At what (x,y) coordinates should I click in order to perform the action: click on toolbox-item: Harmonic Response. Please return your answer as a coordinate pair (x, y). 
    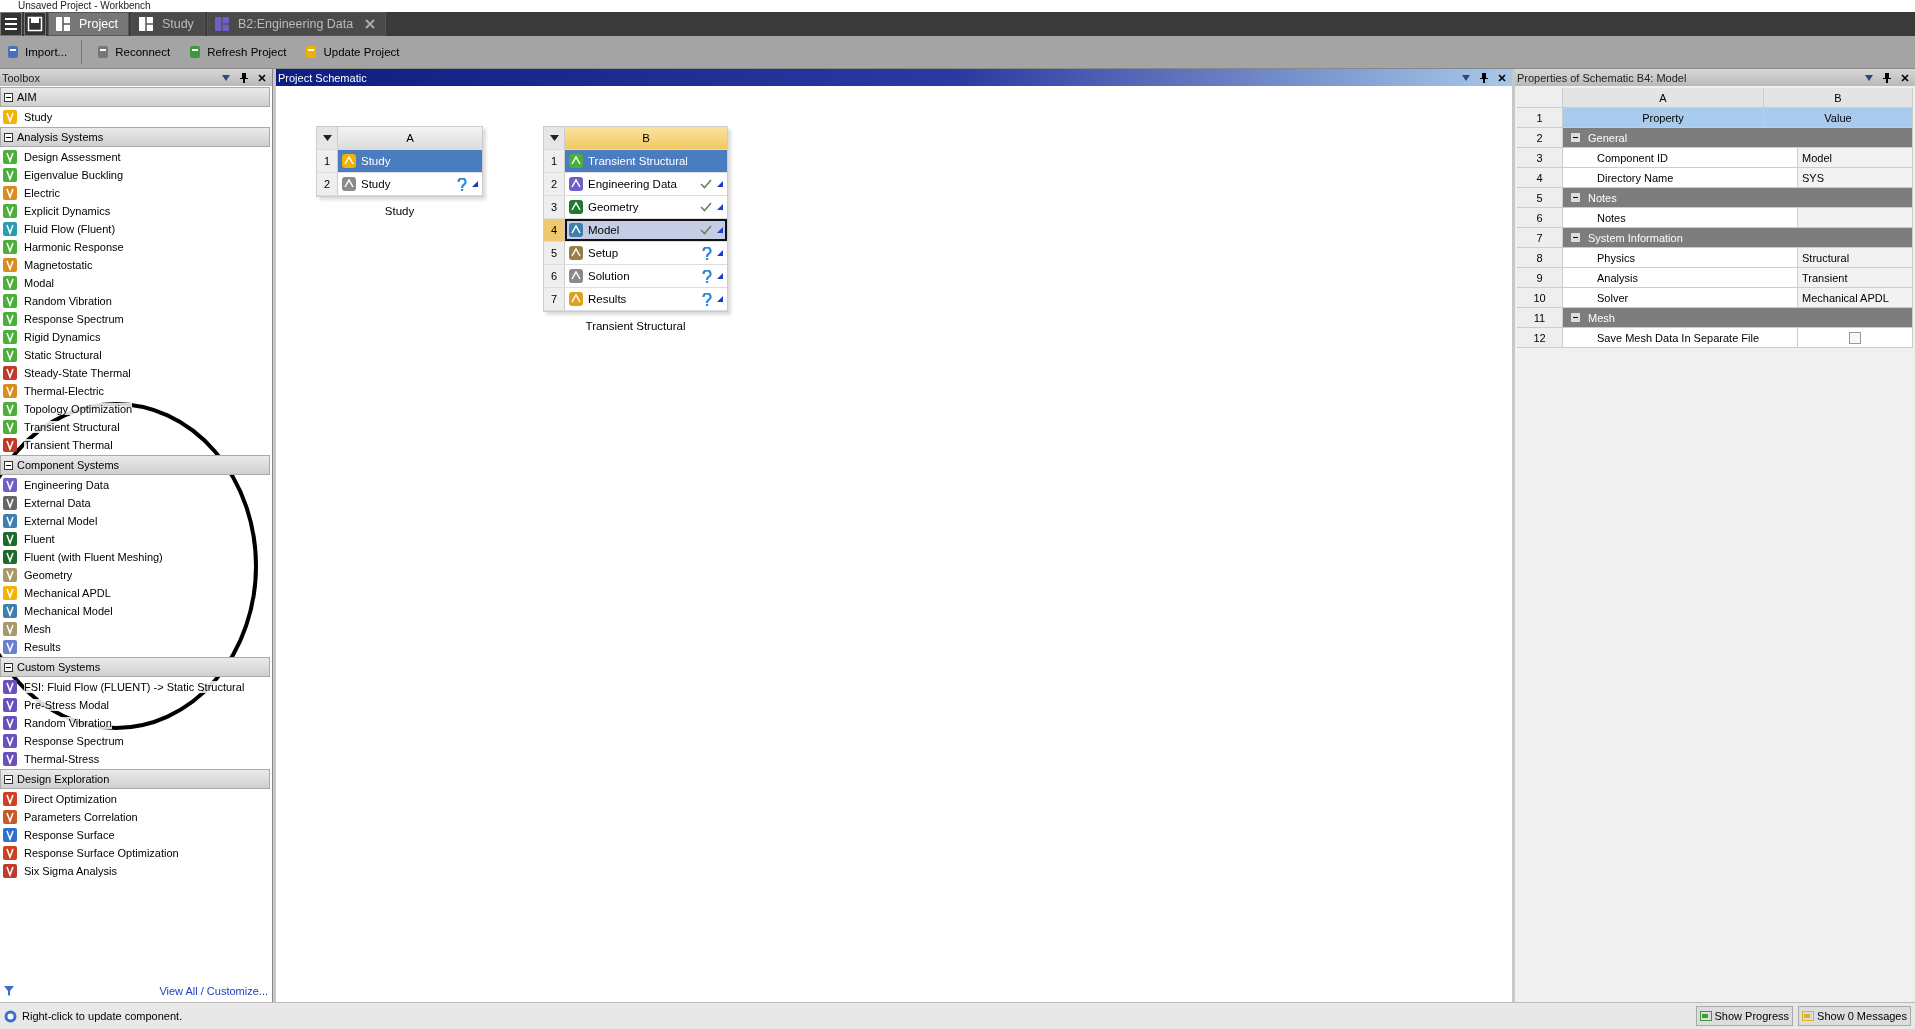
    Looking at the image, I should click on (136, 247).